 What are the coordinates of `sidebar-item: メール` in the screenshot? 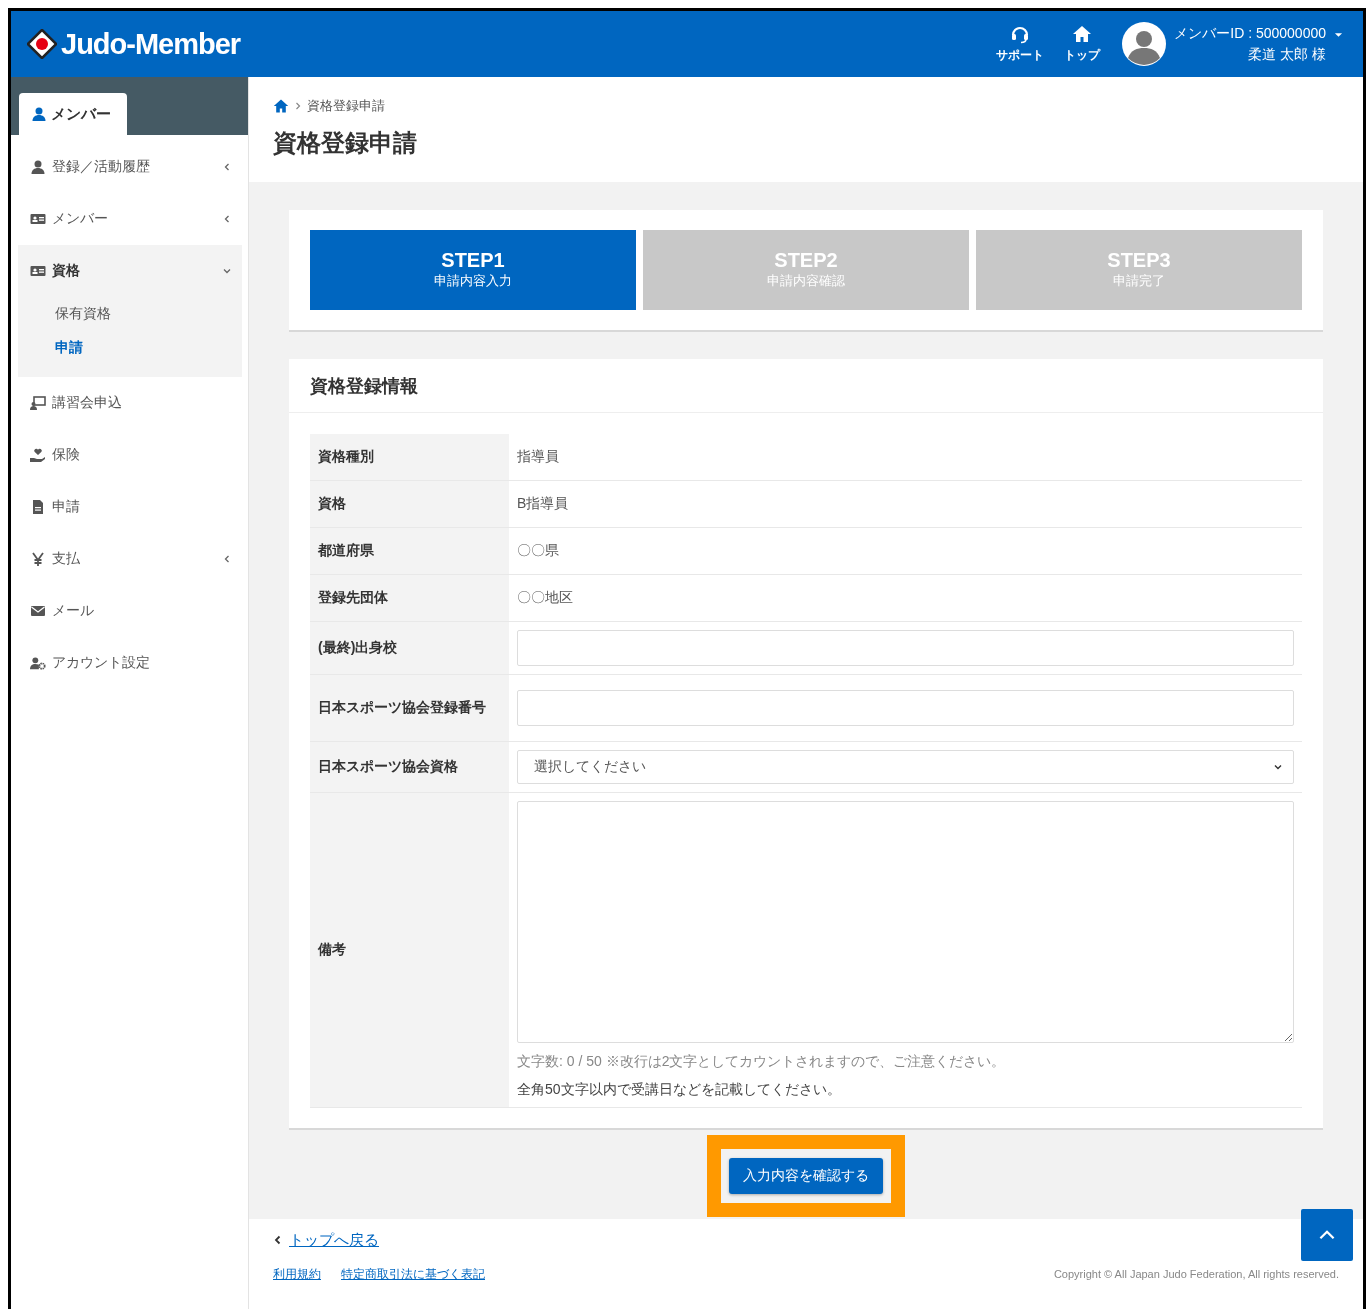 It's located at (130, 611).